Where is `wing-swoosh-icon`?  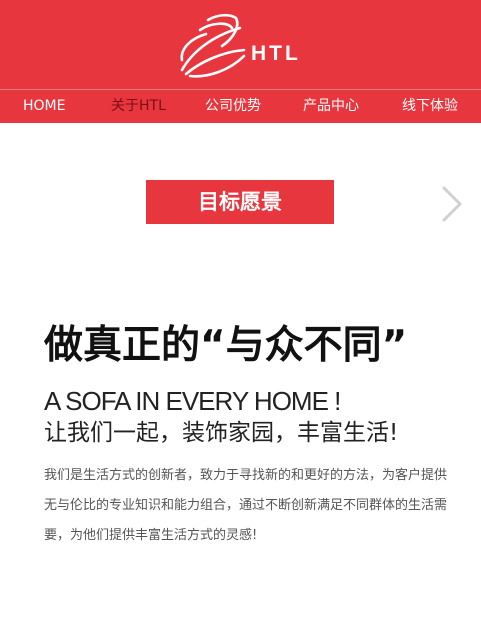 wing-swoosh-icon is located at coordinates (213, 45).